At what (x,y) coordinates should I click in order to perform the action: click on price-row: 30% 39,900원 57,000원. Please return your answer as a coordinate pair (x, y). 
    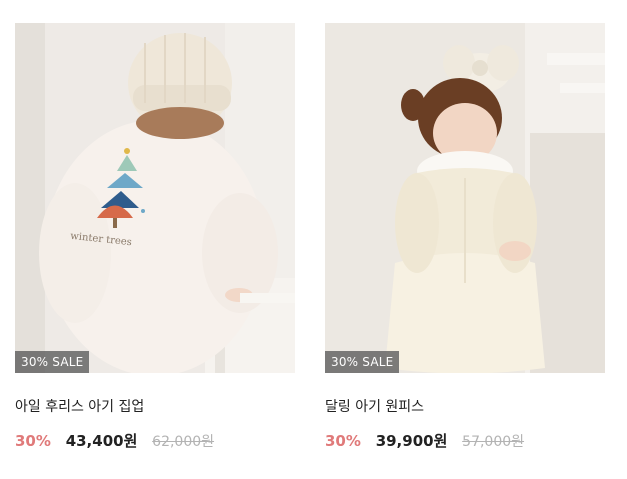
    Looking at the image, I should click on (424, 441).